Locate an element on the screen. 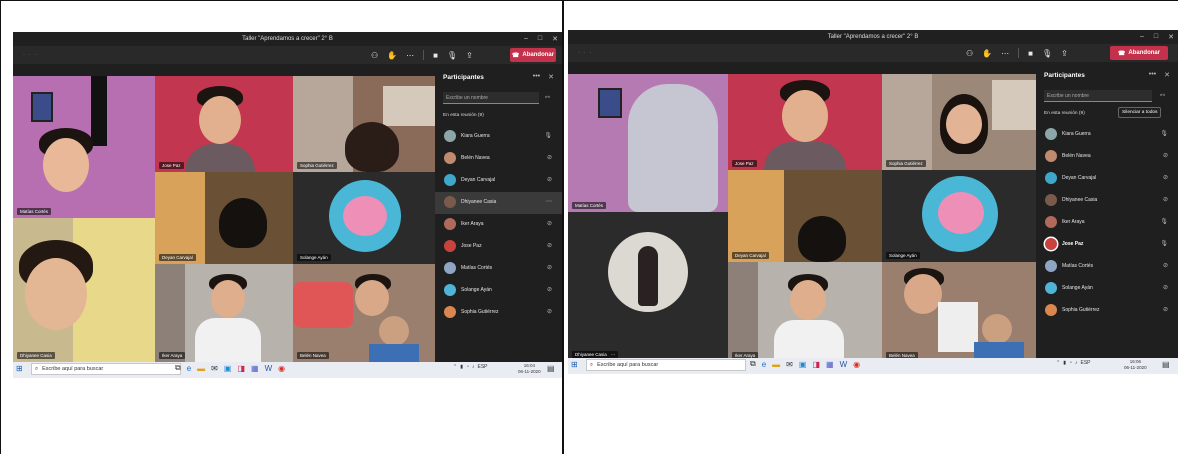 This screenshot has height=454, width=1178. mute-all-button: Silenciar a todos is located at coordinates (1140, 112).